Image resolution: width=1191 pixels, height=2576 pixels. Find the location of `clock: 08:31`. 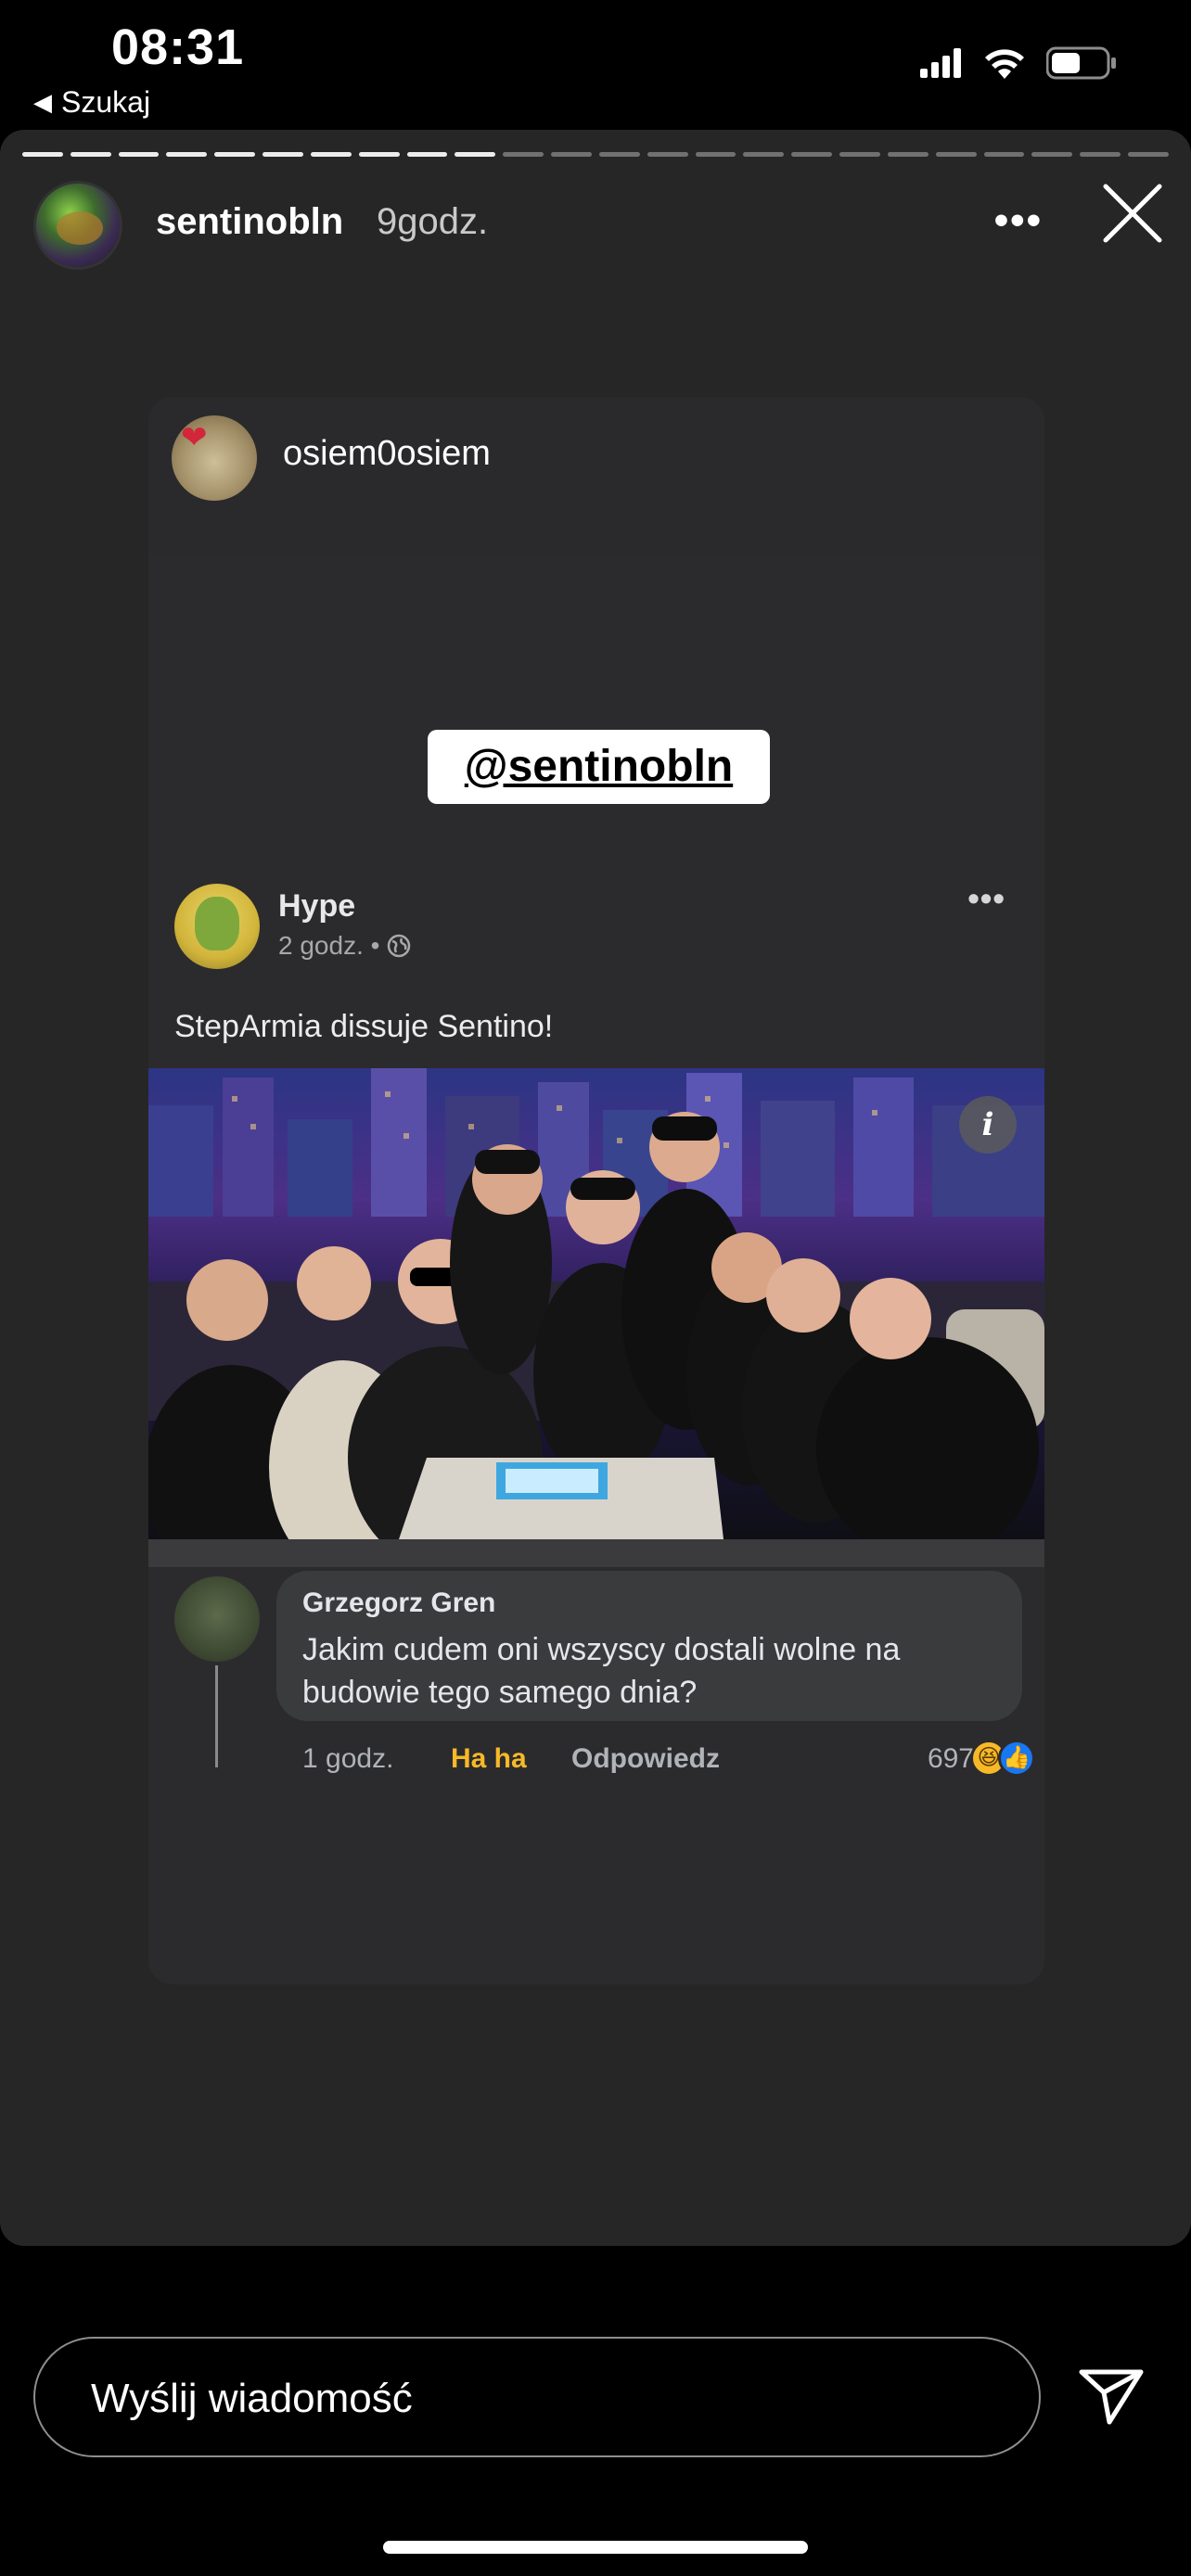

clock: 08:31 is located at coordinates (178, 47).